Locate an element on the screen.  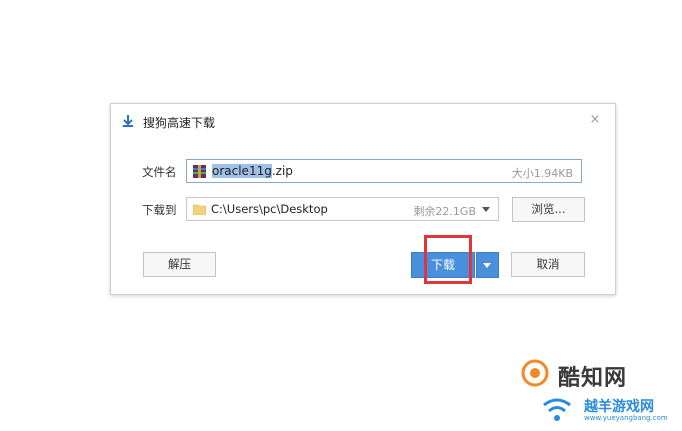
filename-selected-text: oracle11g is located at coordinates (242, 171).